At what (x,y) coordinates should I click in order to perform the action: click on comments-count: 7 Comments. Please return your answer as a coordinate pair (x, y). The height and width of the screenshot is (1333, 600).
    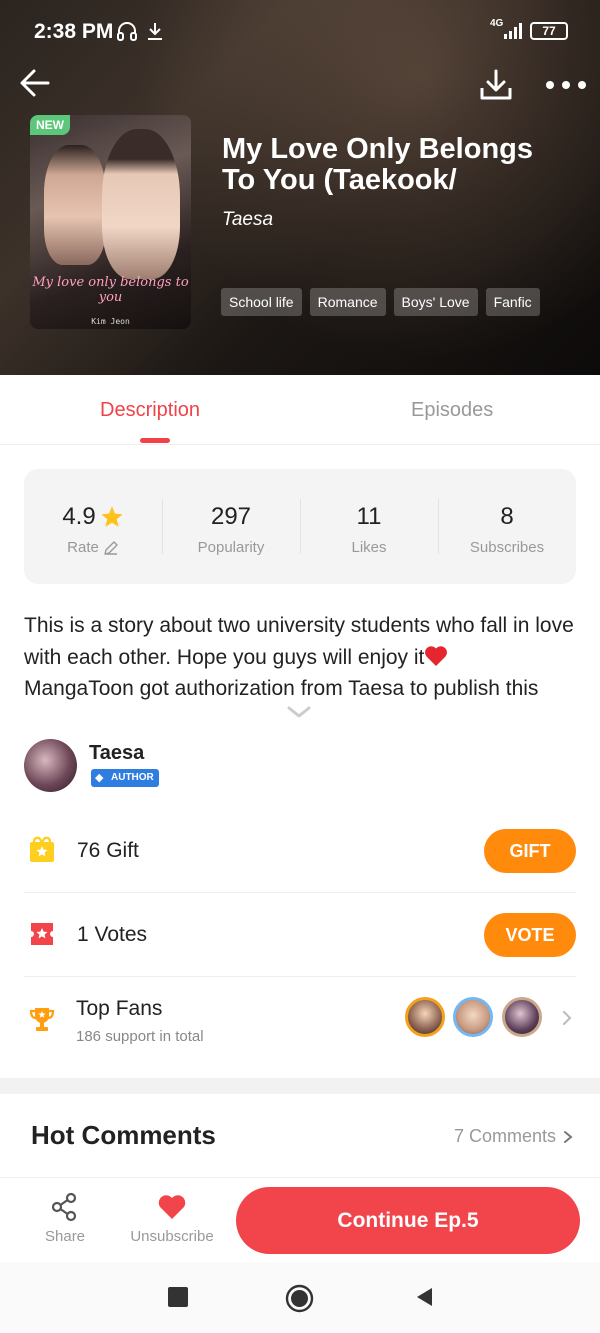
    Looking at the image, I should click on (504, 1136).